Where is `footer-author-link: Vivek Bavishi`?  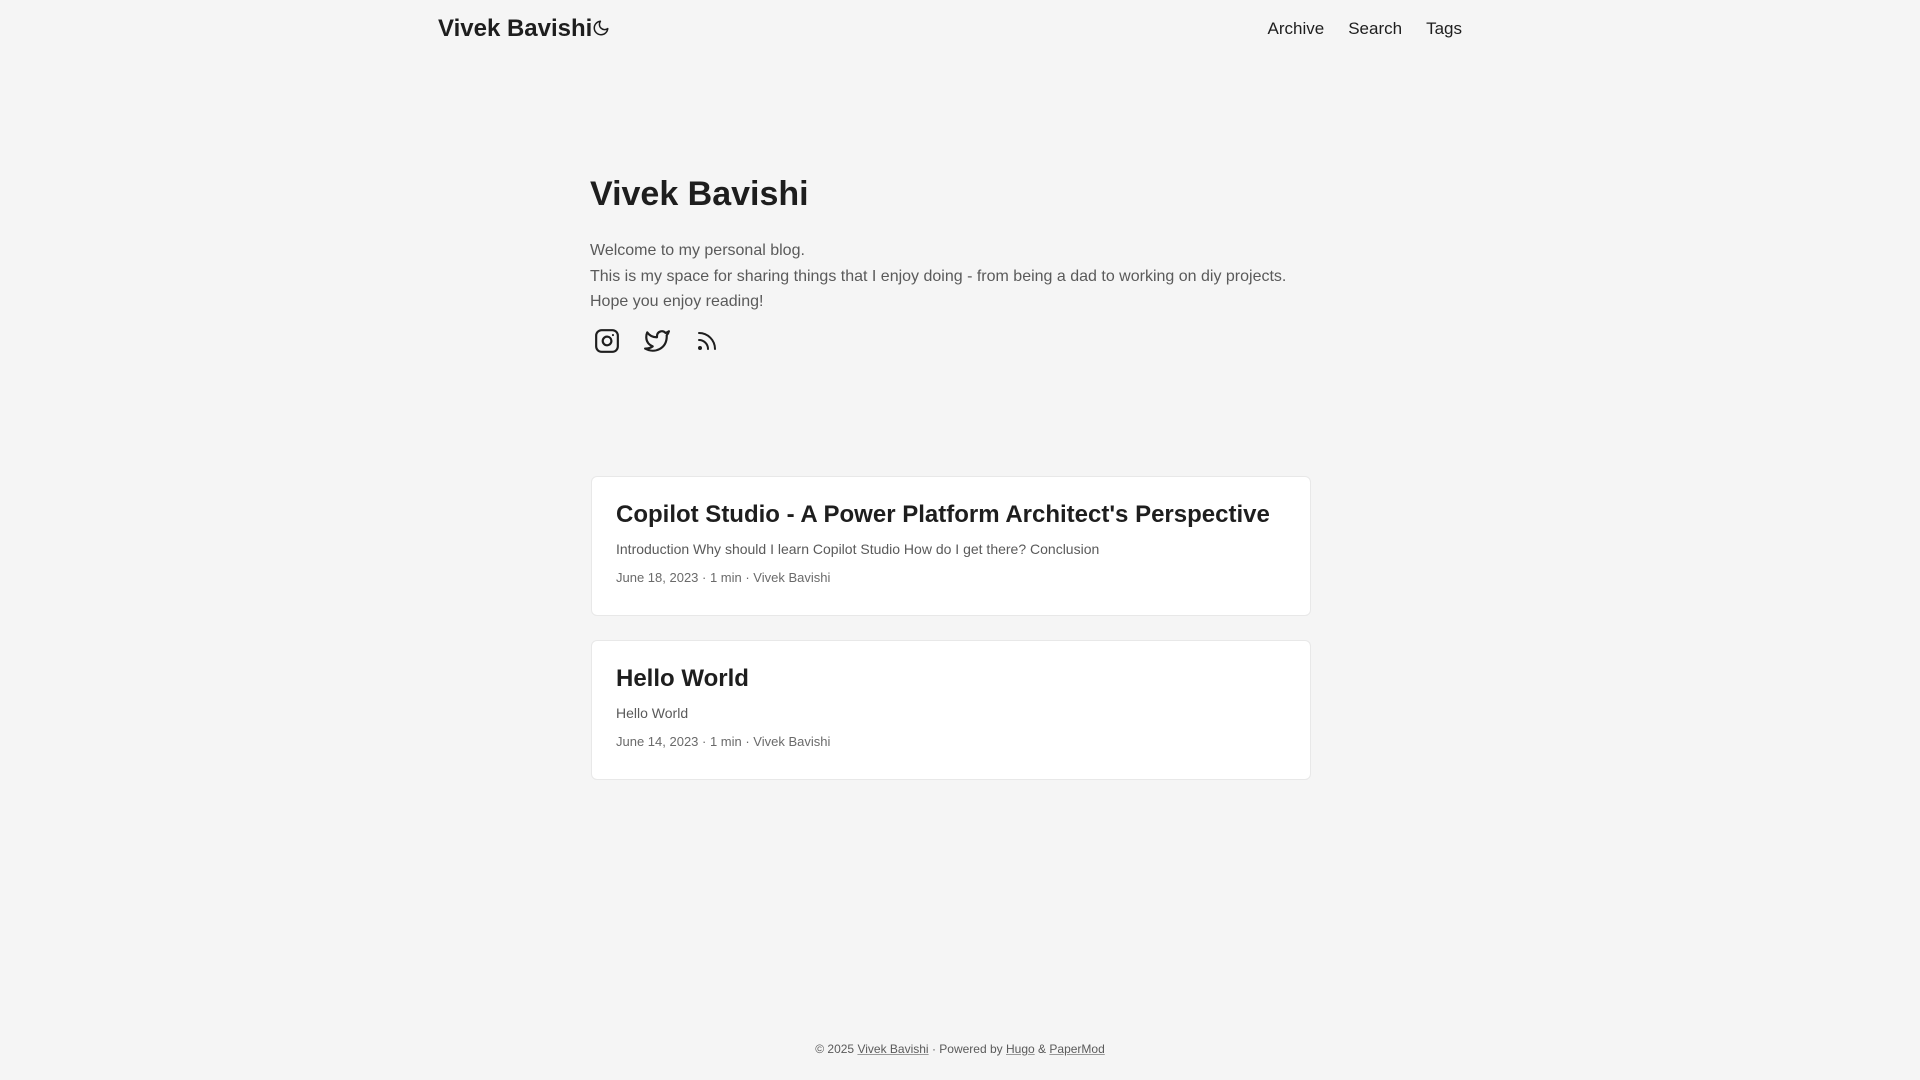
footer-author-link: Vivek Bavishi is located at coordinates (892, 1049).